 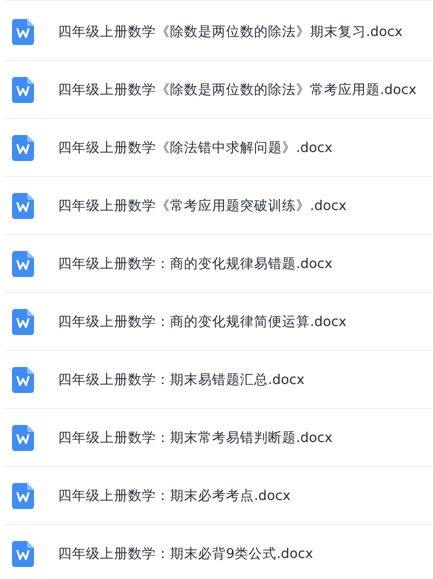 I want to click on file-name: 四年级上册数学：商的变化规律易错题.docx, so click(x=195, y=263).